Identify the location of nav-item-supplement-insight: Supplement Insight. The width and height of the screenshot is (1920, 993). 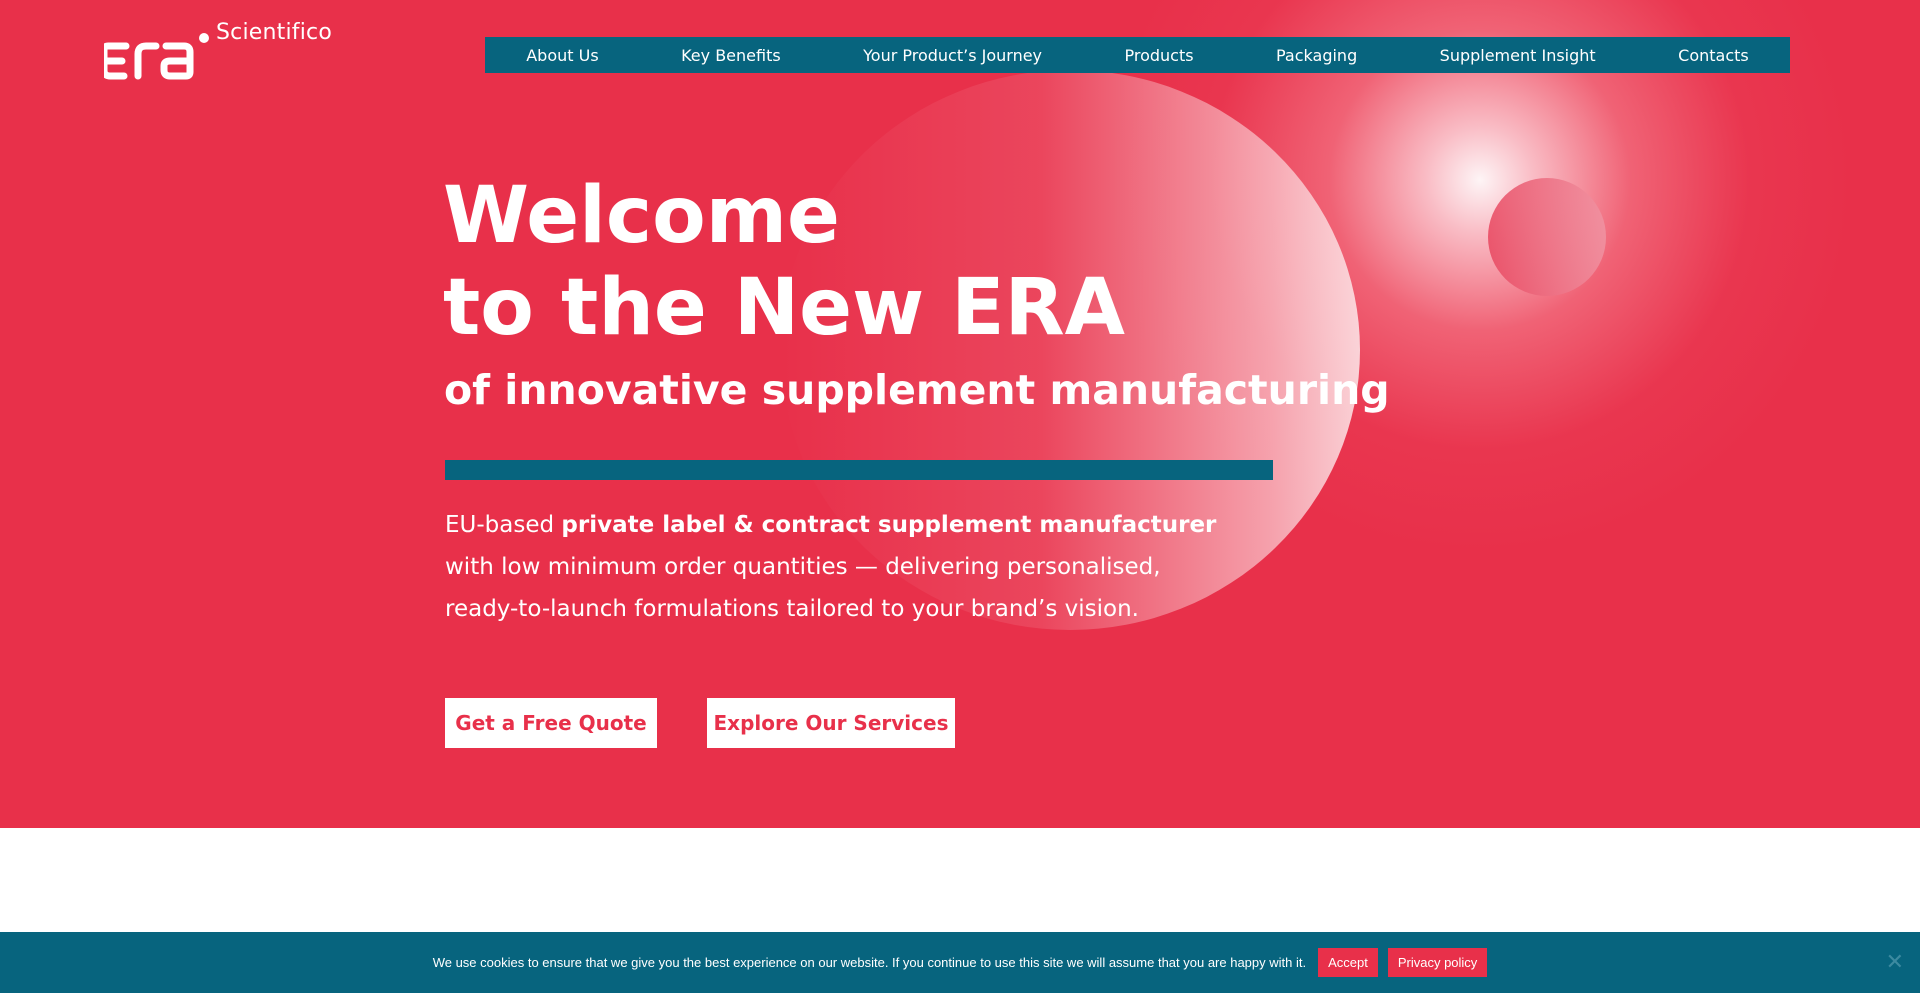
(1518, 55).